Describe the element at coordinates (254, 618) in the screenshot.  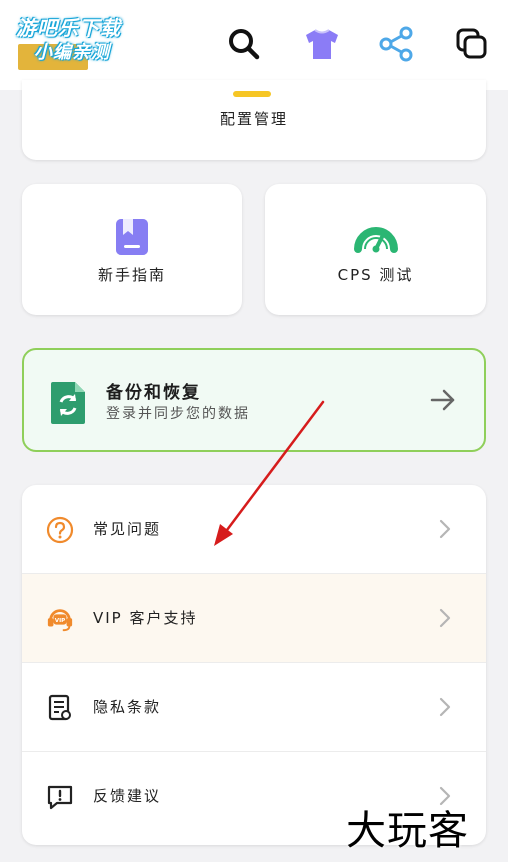
I see `list-item-vip-support: VIP VIP 客户支持` at that location.